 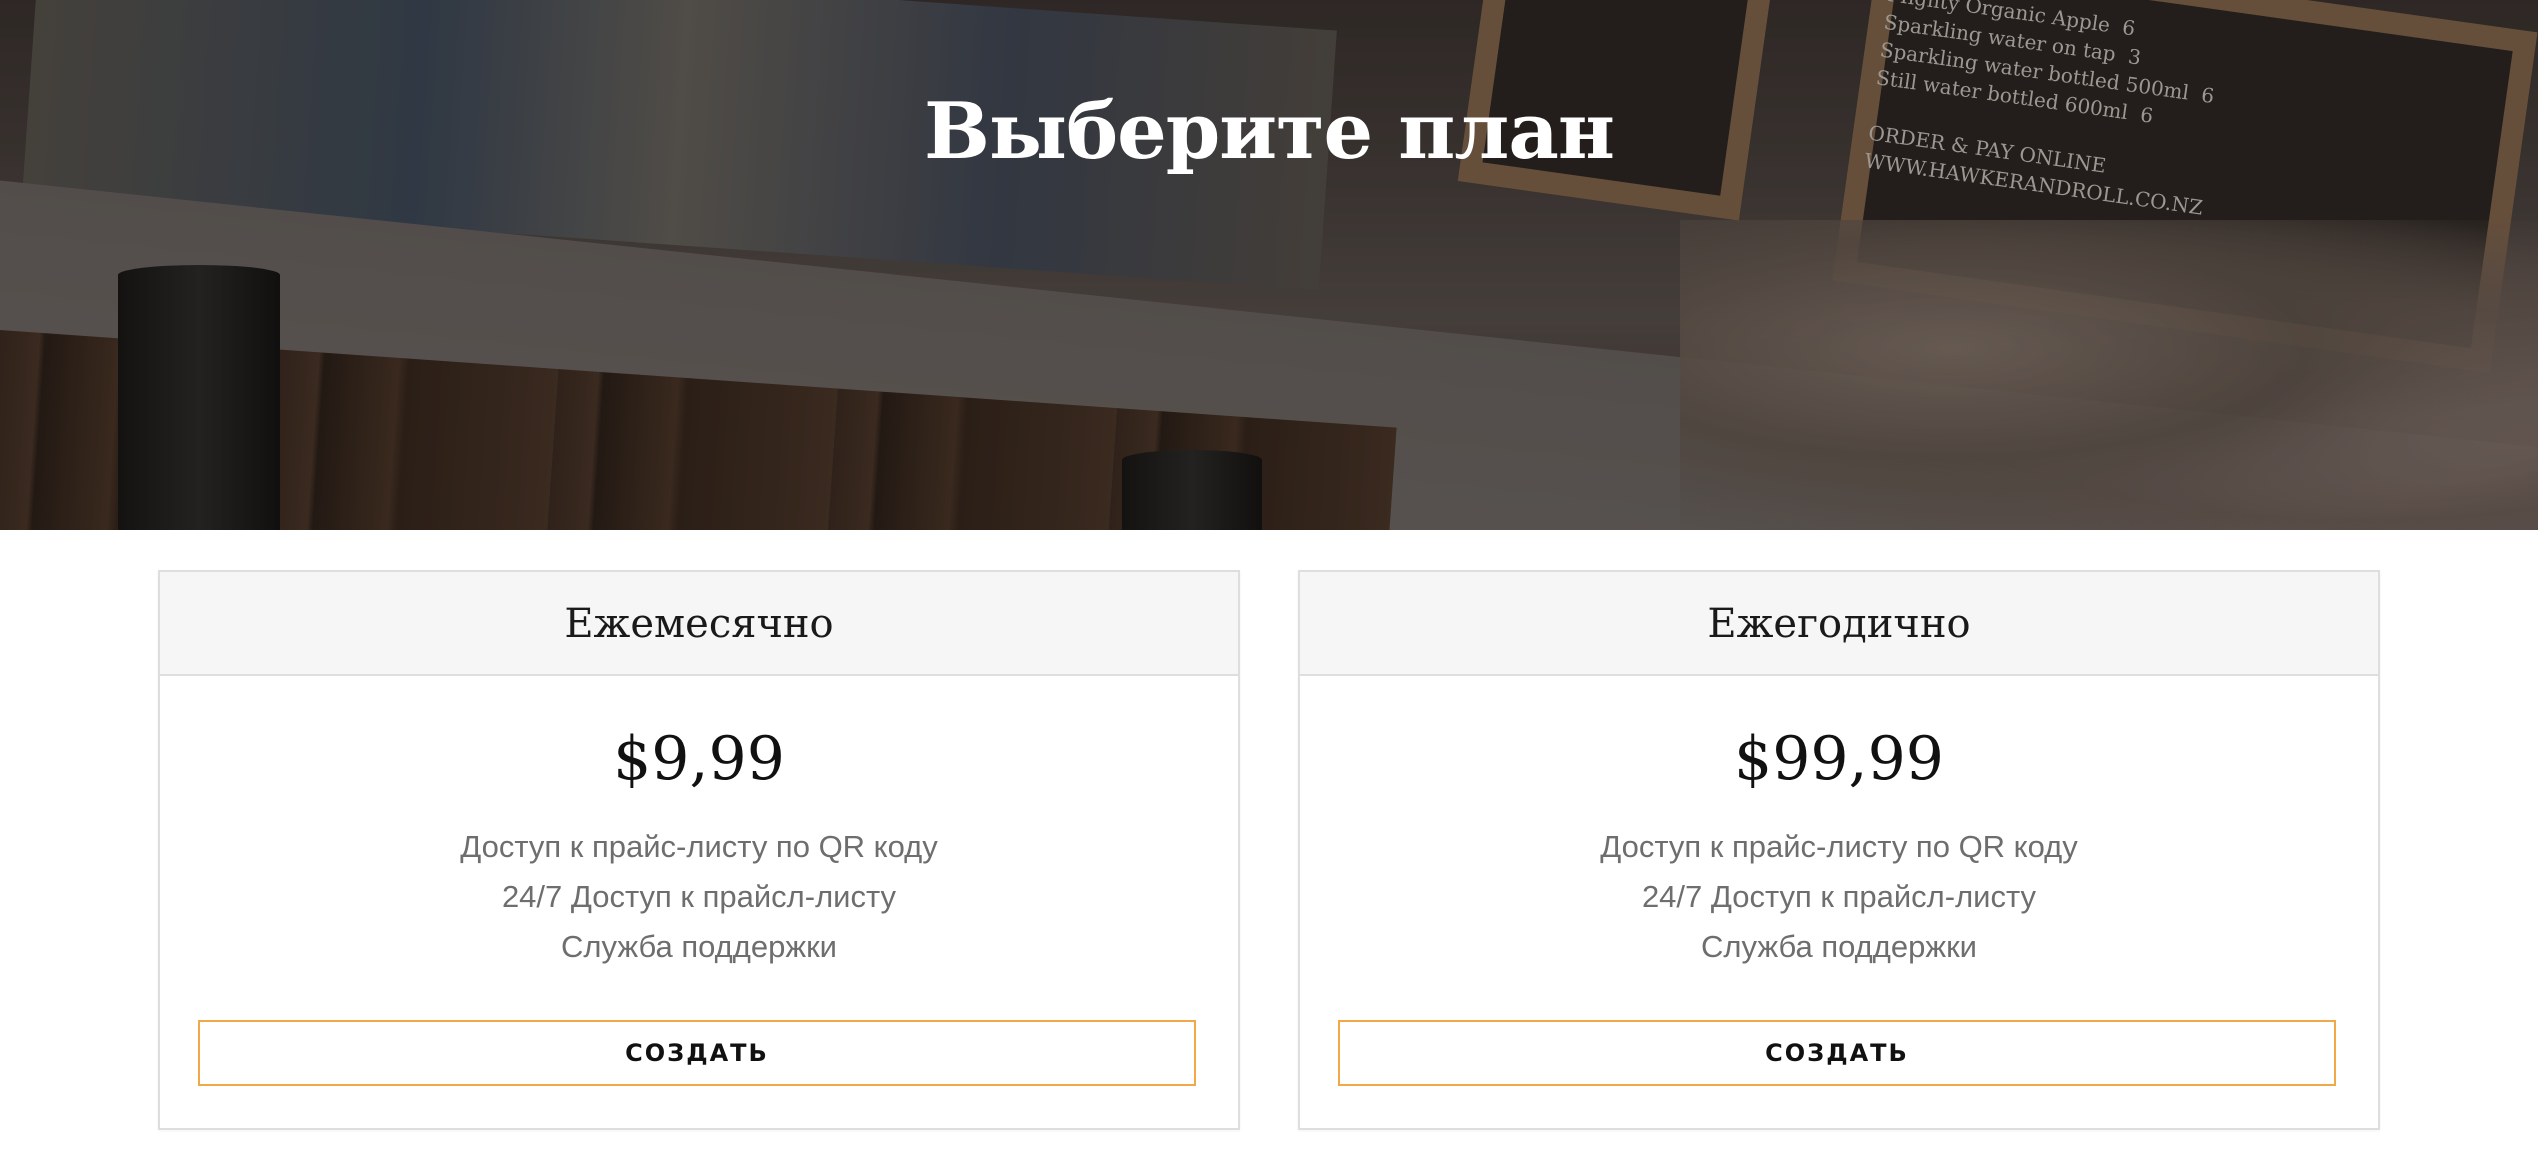 I want to click on plan-name: Ежемесячно, so click(x=699, y=624).